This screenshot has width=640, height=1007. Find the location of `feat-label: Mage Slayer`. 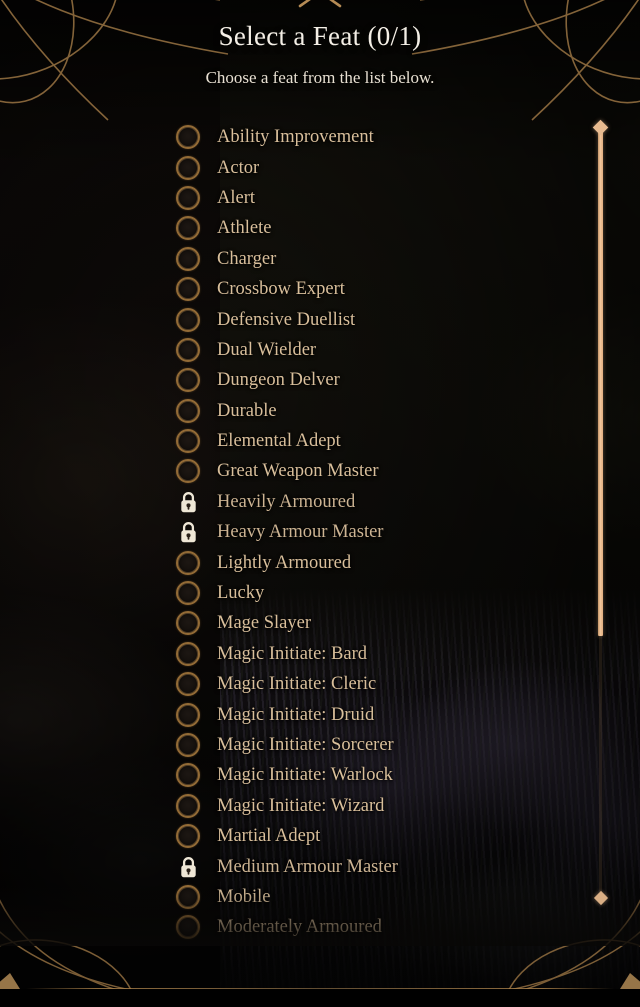

feat-label: Mage Slayer is located at coordinates (264, 623).